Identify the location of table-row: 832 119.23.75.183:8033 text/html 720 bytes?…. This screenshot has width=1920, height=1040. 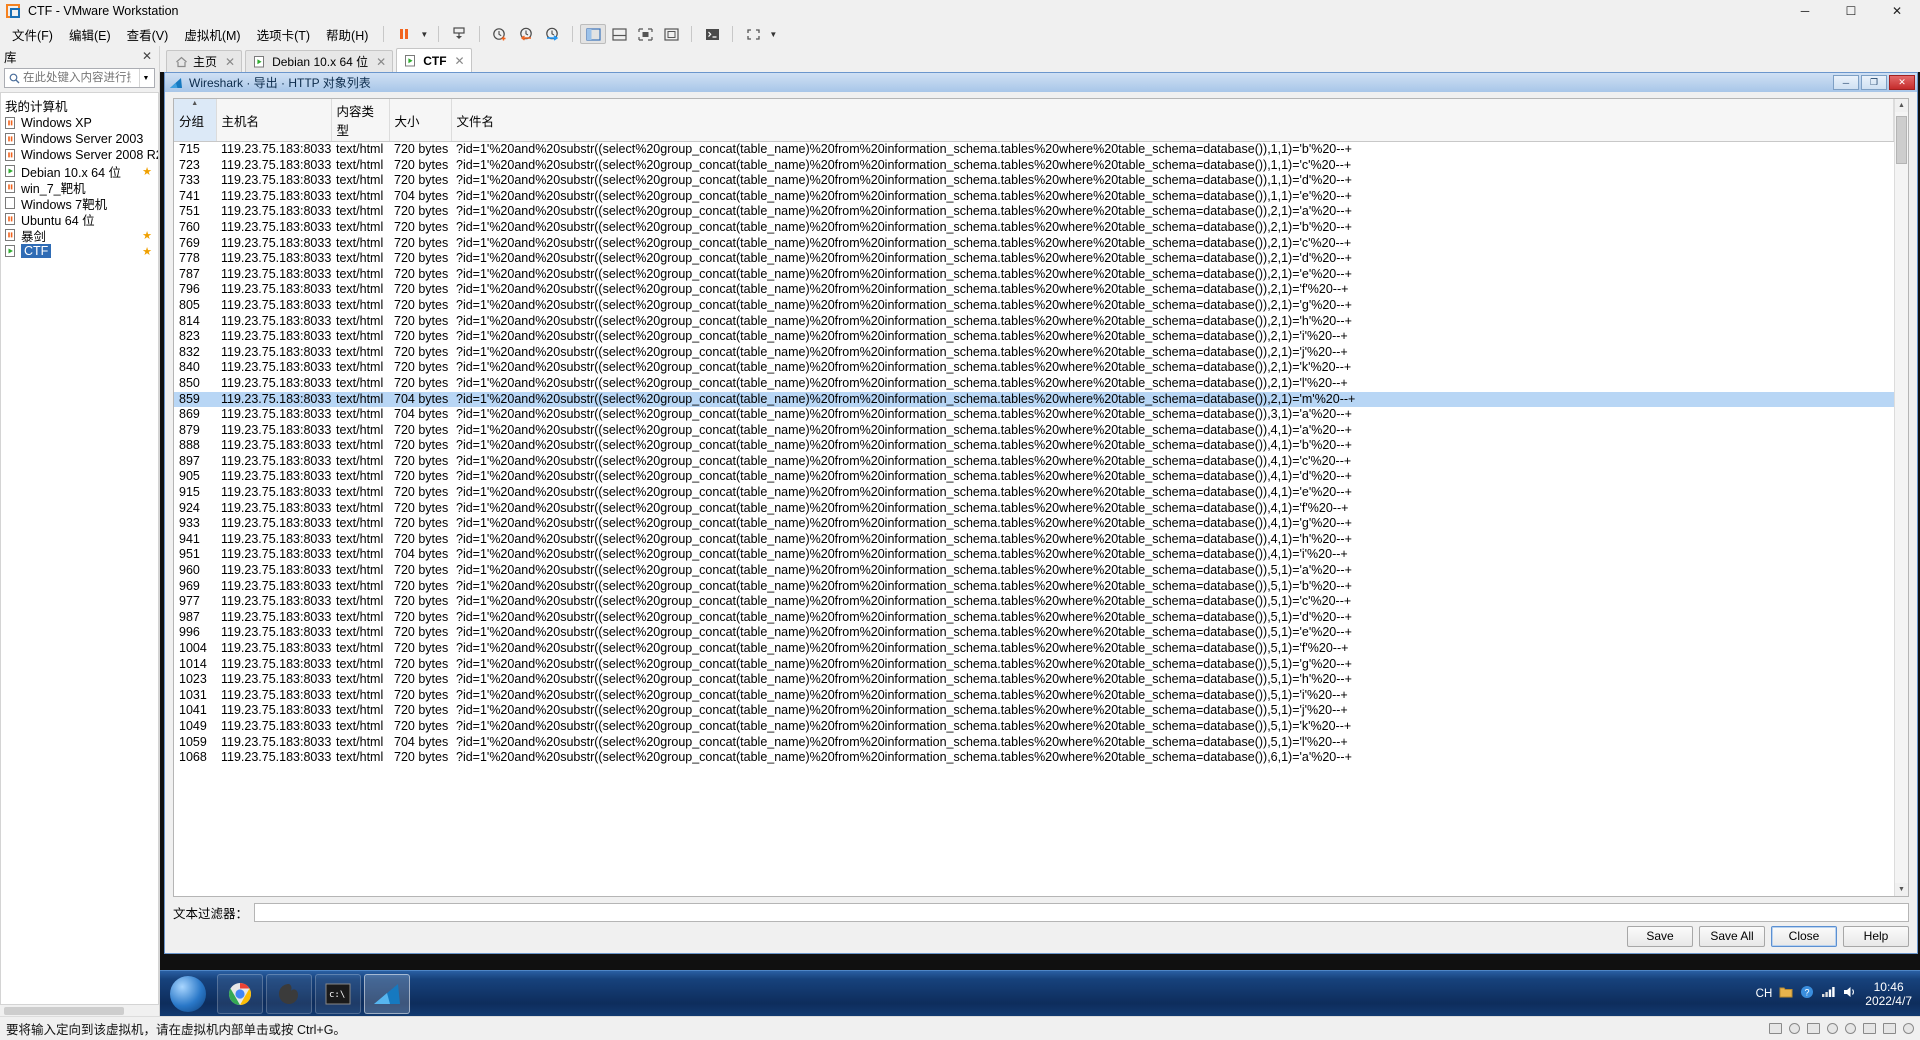
(1034, 353).